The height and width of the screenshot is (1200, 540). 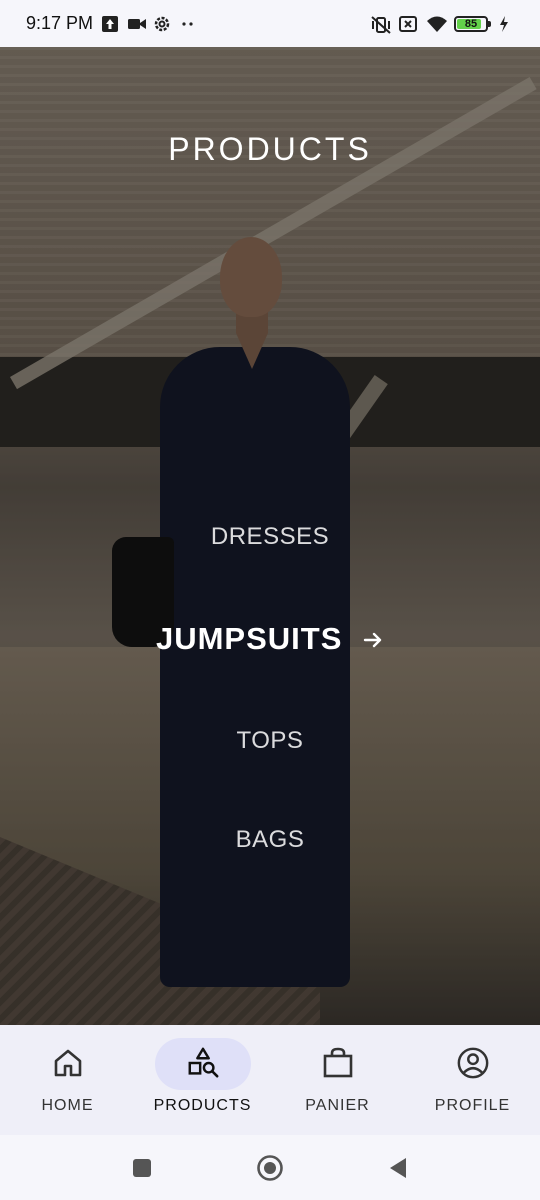 What do you see at coordinates (249, 638) in the screenshot?
I see `category-label: JUMPSUITS` at bounding box center [249, 638].